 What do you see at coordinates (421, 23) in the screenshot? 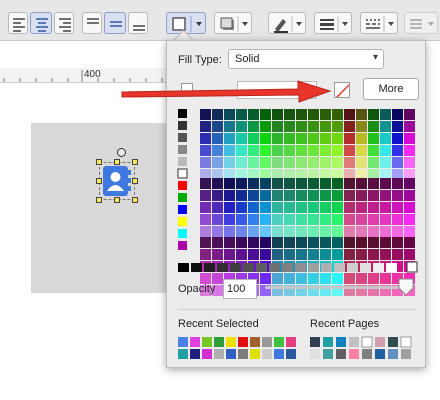
I see `more-format-button` at bounding box center [421, 23].